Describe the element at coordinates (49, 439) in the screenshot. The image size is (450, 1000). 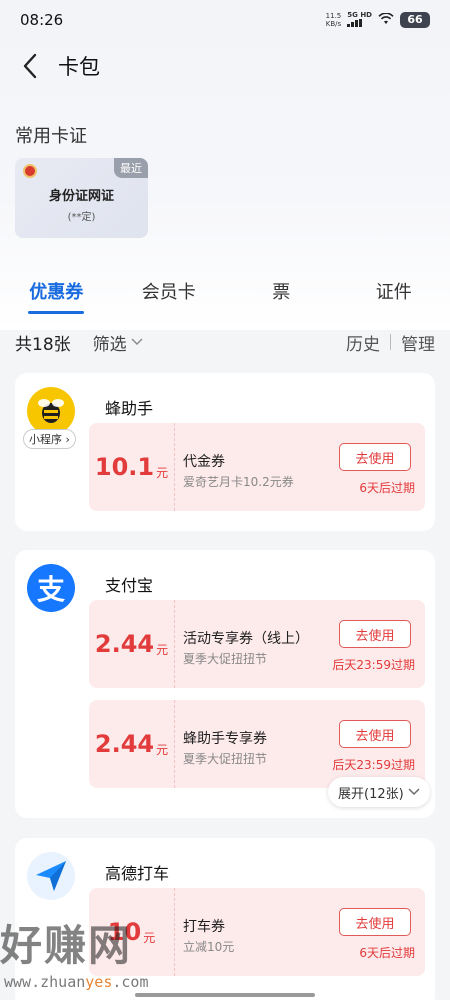
I see `mini-program-tag: 小程序 ›` at that location.